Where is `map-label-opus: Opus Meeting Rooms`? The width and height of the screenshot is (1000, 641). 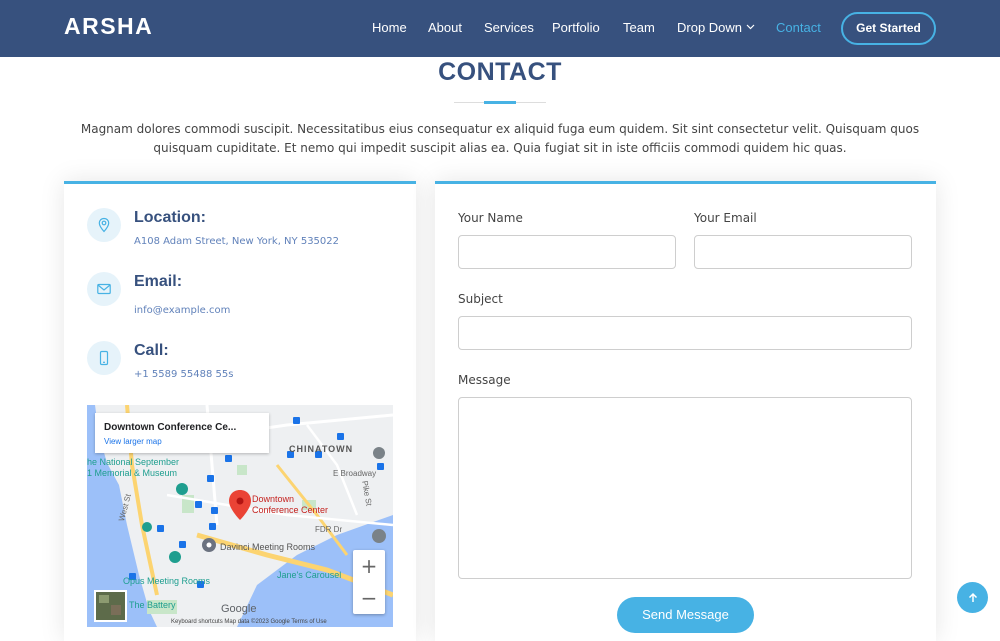 map-label-opus: Opus Meeting Rooms is located at coordinates (167, 581).